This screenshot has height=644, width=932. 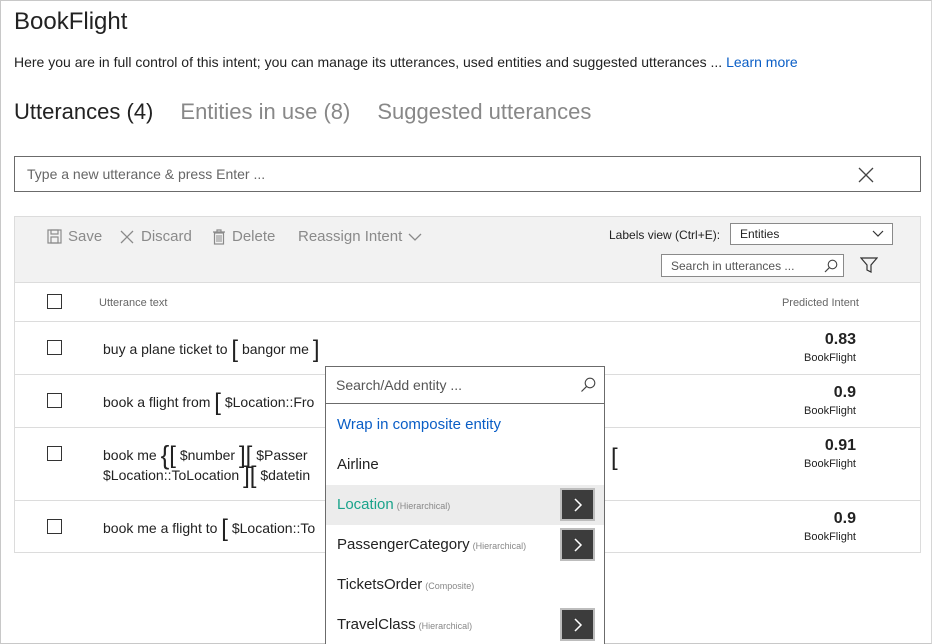 What do you see at coordinates (133, 303) in the screenshot?
I see `column-utterance-text: Utterance text` at bounding box center [133, 303].